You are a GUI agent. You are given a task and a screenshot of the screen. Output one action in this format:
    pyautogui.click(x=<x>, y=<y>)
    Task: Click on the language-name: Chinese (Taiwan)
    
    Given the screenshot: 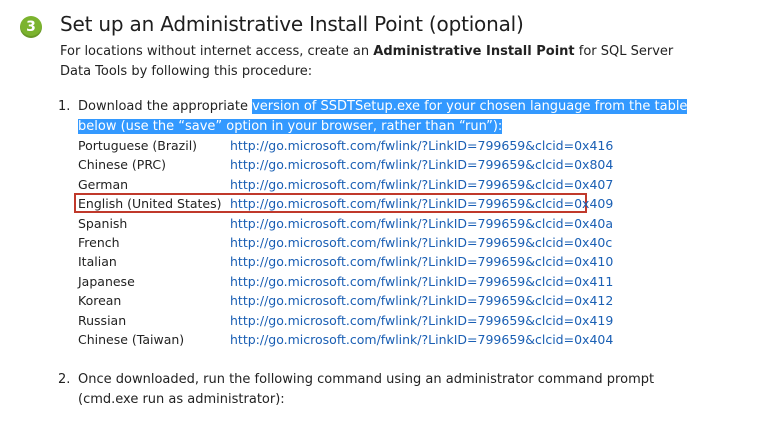 What is the action you would take?
    pyautogui.click(x=131, y=339)
    